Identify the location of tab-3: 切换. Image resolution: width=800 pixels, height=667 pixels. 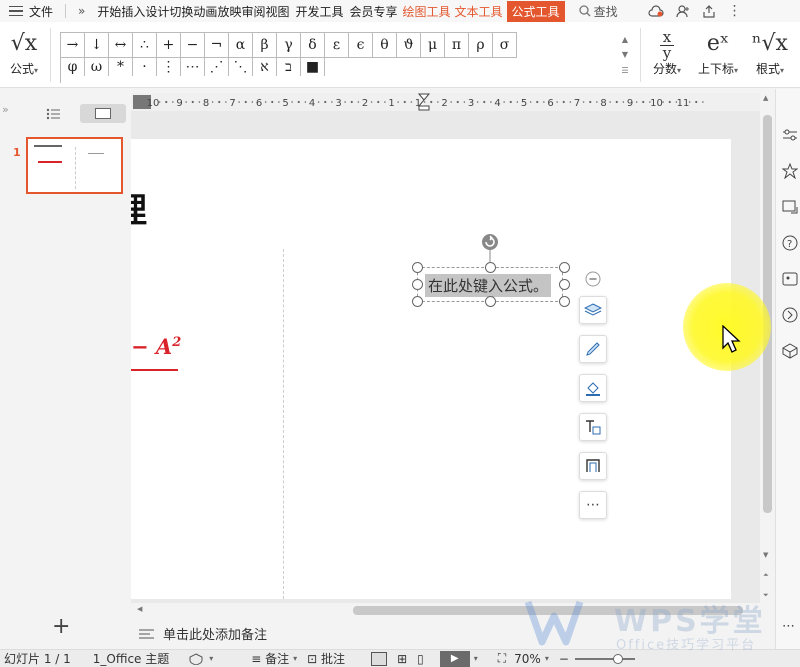
(181, 11).